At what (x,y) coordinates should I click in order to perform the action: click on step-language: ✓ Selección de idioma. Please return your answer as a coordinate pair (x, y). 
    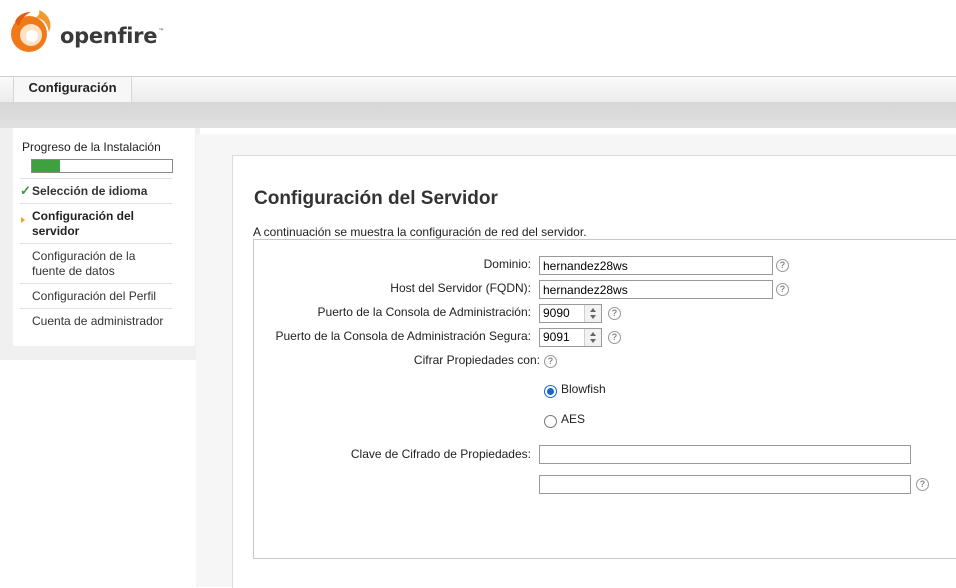
    Looking at the image, I should click on (96, 190).